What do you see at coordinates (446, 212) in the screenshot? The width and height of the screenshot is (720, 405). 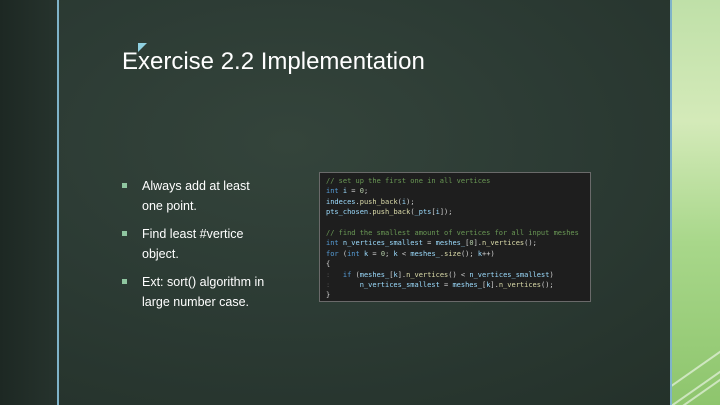 I see `code-token: ]);` at bounding box center [446, 212].